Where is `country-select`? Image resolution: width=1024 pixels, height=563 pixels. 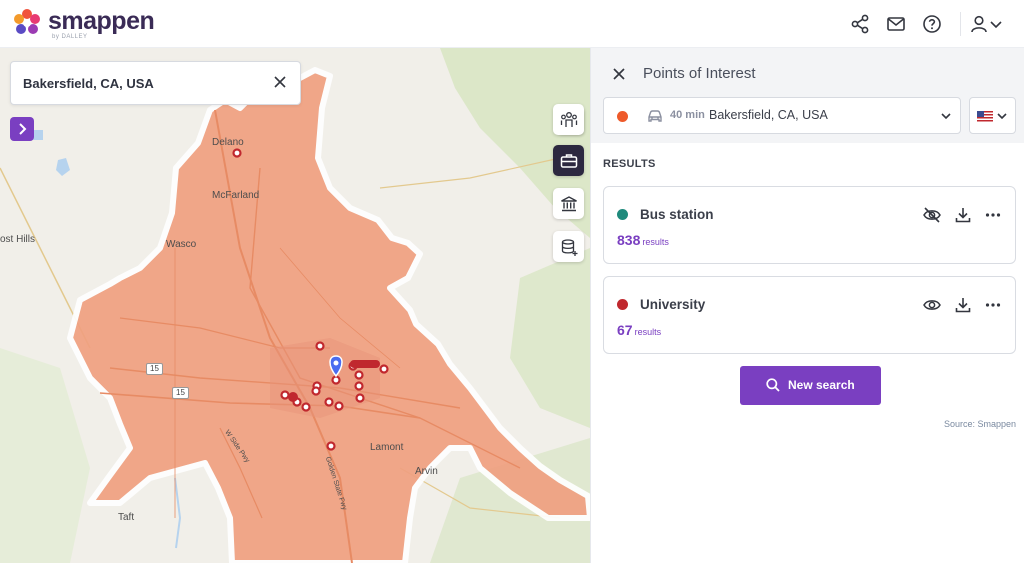 country-select is located at coordinates (992, 115).